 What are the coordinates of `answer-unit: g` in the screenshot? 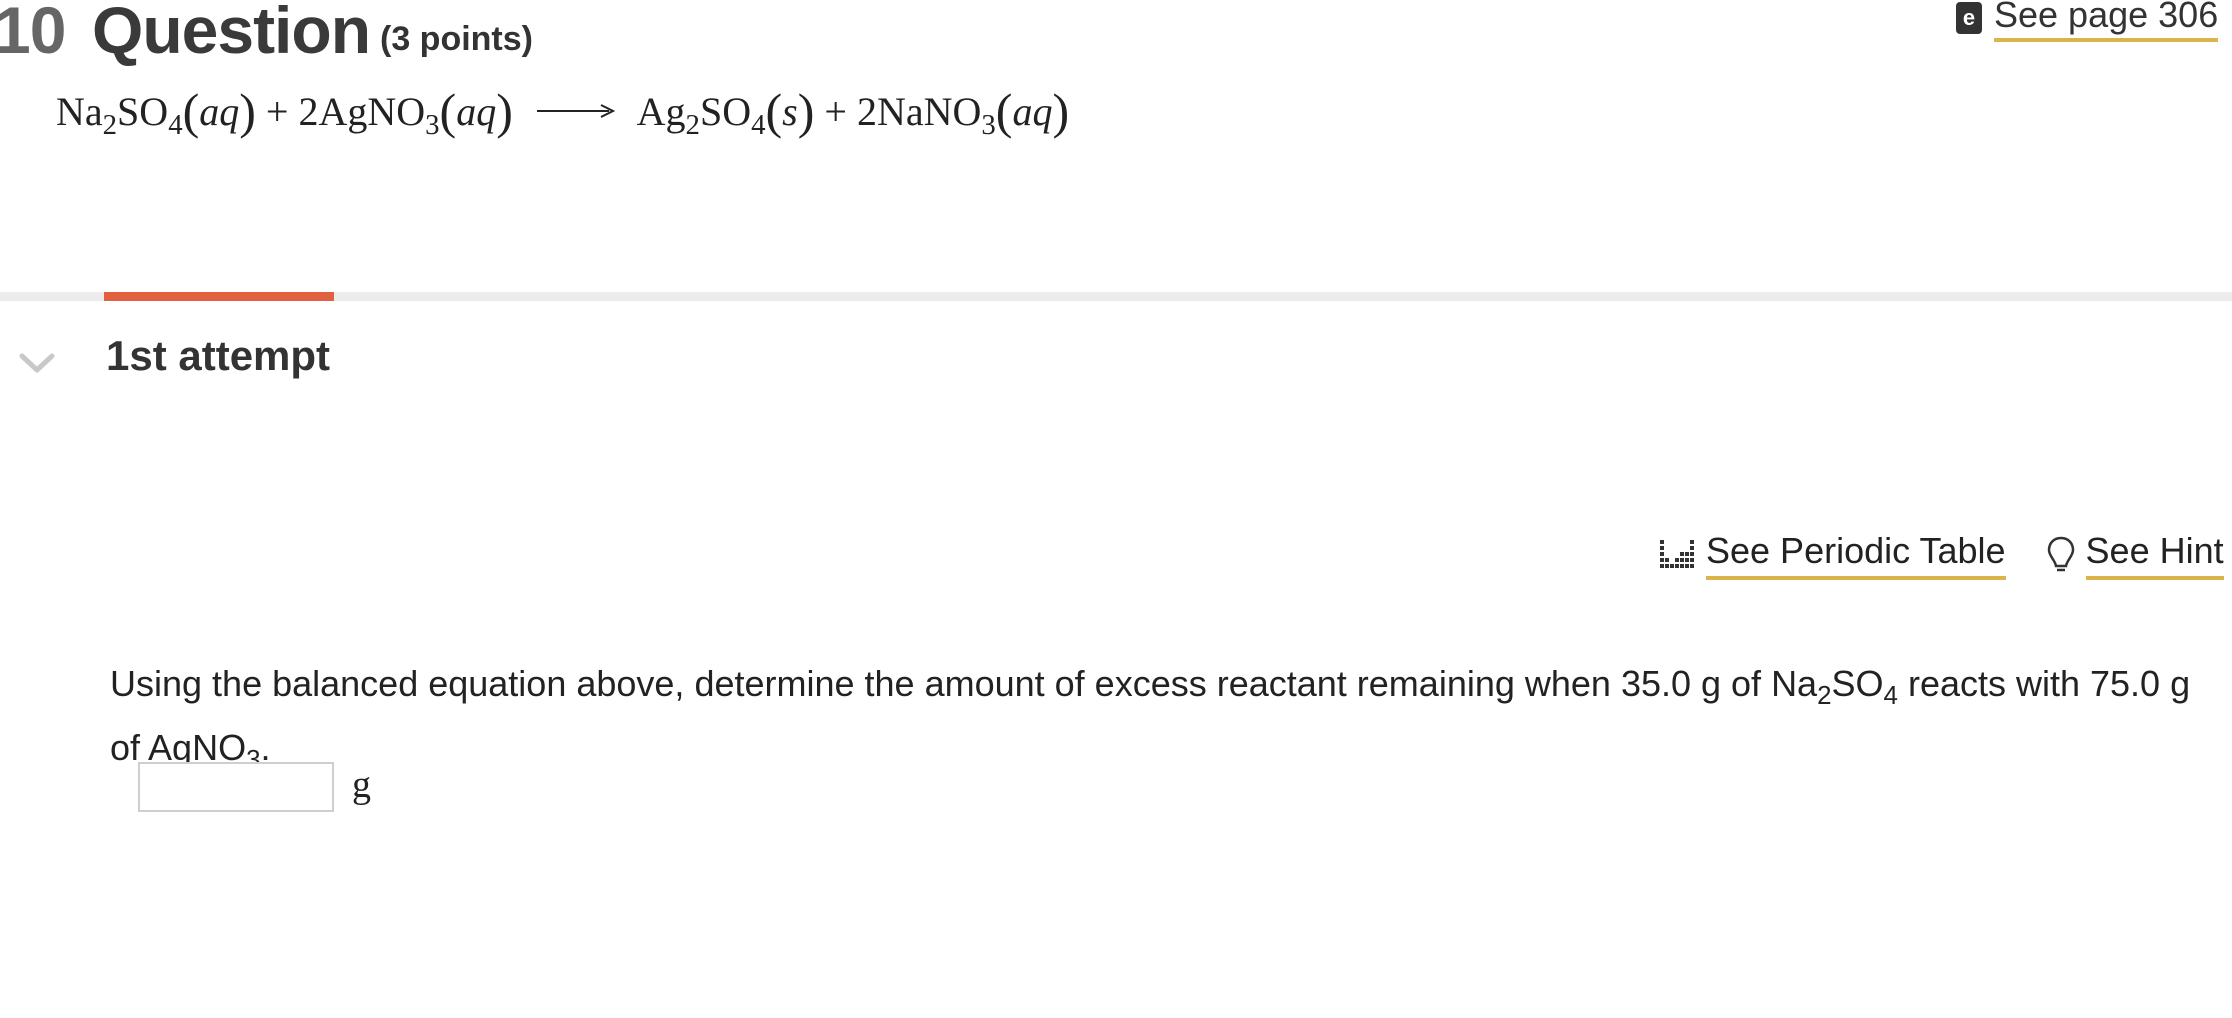 It's located at (361, 785).